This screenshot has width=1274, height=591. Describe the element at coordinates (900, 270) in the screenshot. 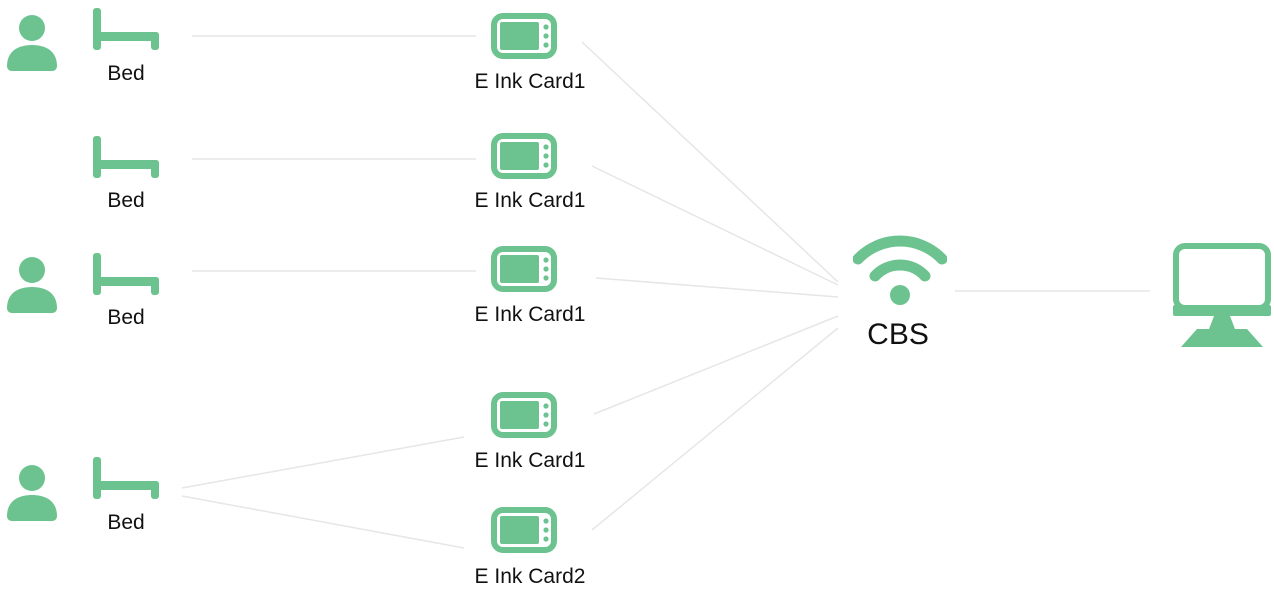

I see `wifi-icon` at that location.